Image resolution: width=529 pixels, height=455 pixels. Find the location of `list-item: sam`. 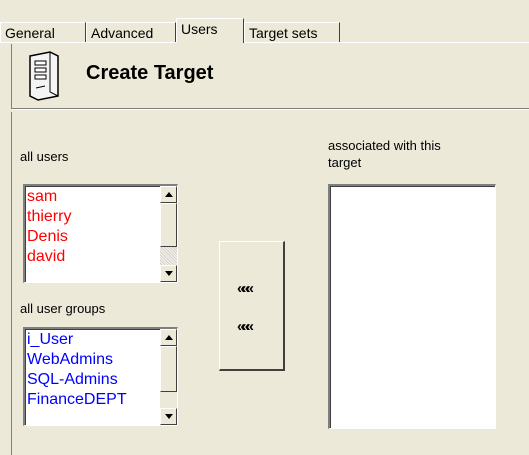

list-item: sam is located at coordinates (49, 197).